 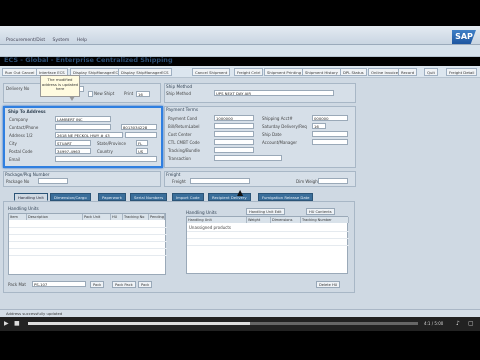 I want to click on menu-help: Help, so click(x=82, y=40).